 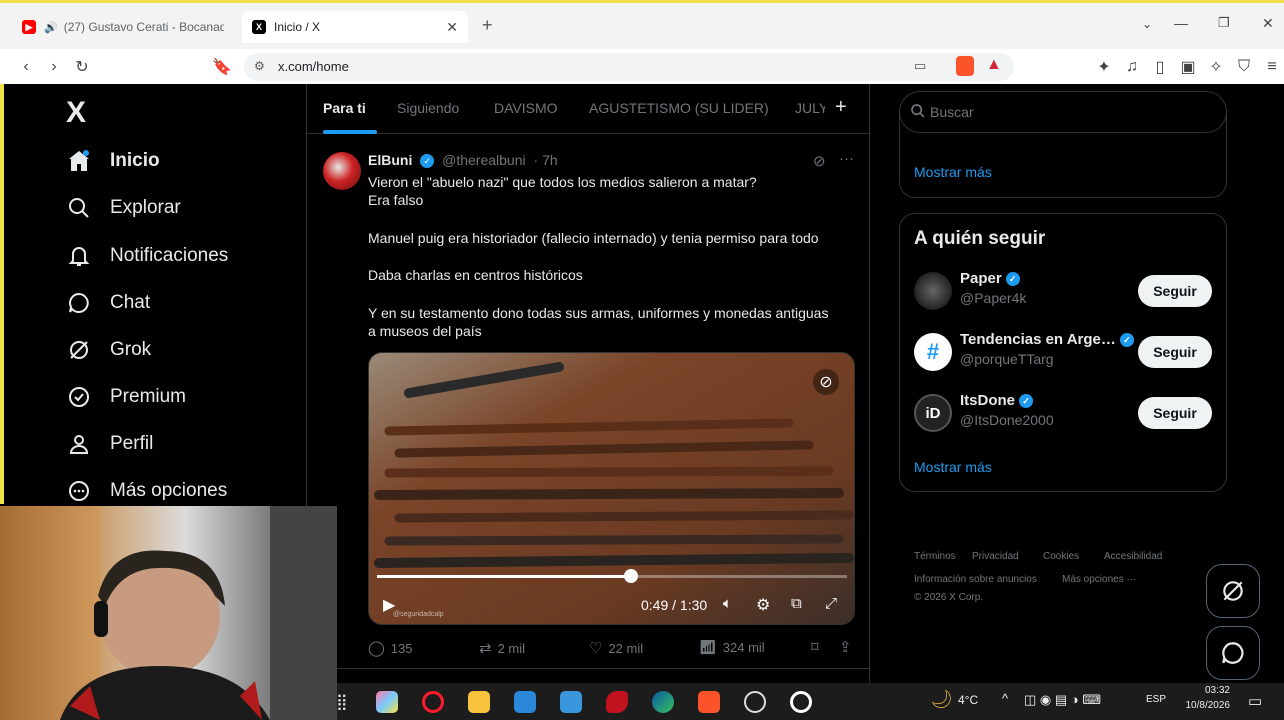 I want to click on sidebar-item-perfil: Perfil, so click(x=109, y=444).